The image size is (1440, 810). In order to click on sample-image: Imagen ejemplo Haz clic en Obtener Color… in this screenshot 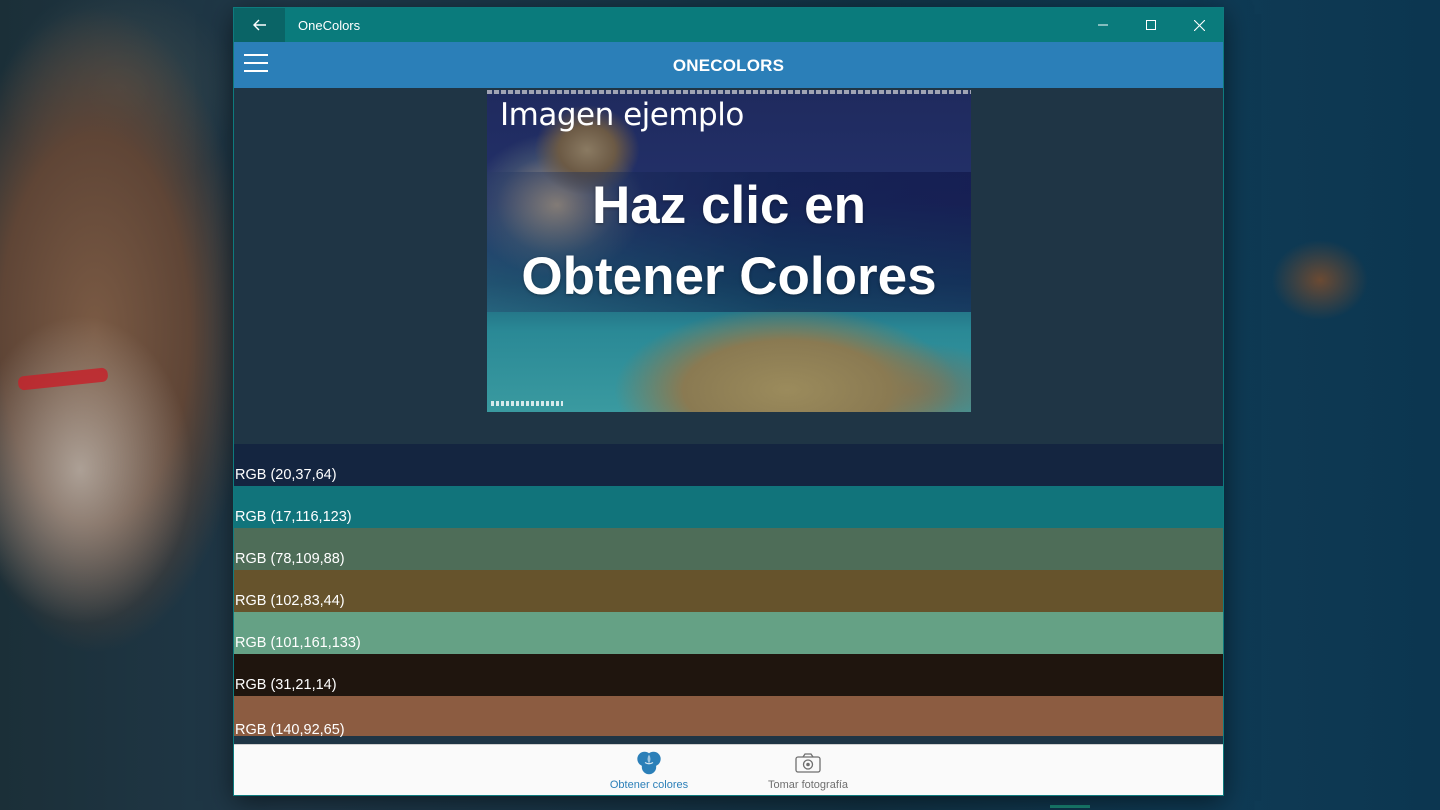, I will do `click(729, 251)`.